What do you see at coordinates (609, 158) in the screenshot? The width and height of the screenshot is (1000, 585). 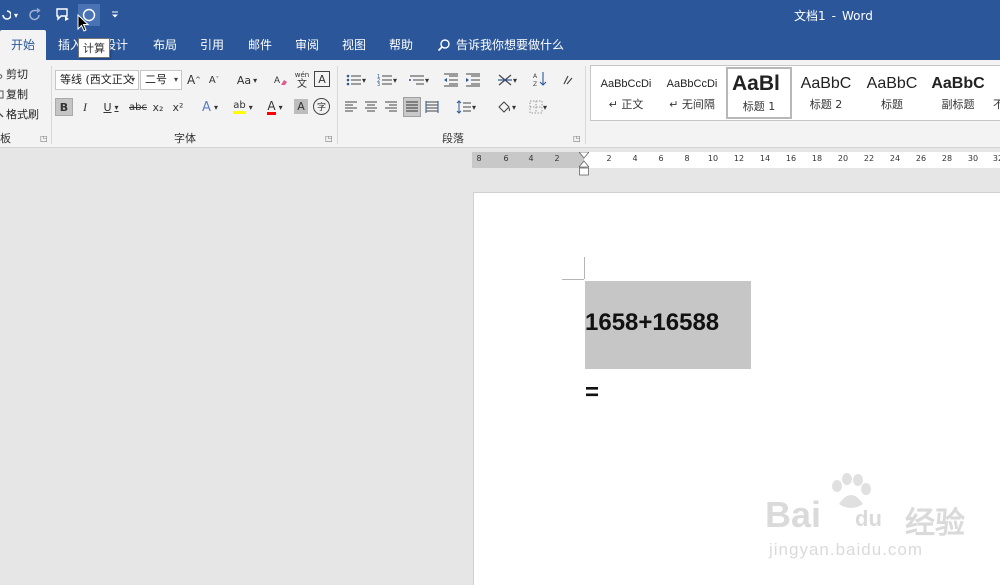 I see `ruler-number: 2` at bounding box center [609, 158].